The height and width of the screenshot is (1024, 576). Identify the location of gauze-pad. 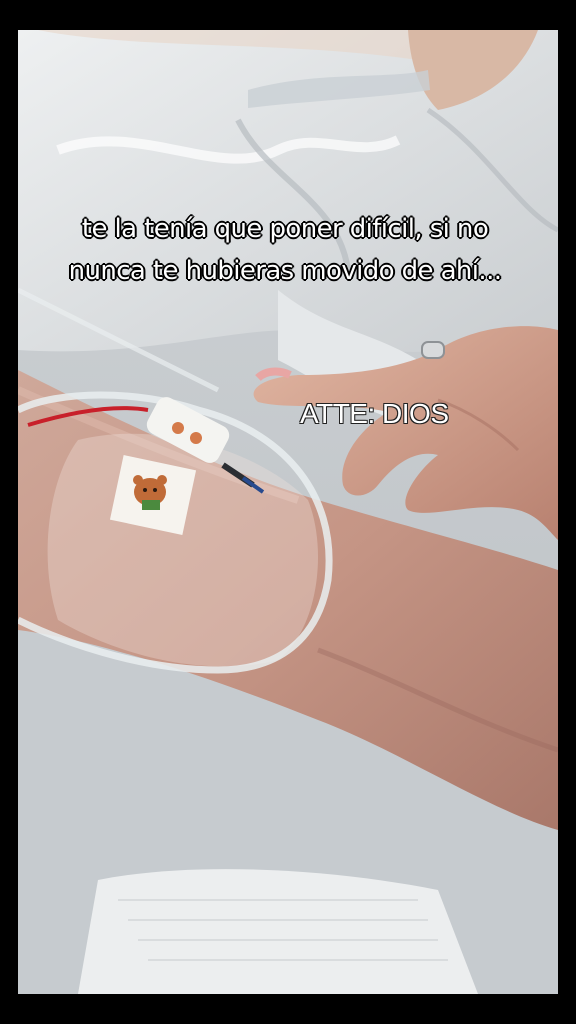
(278, 931).